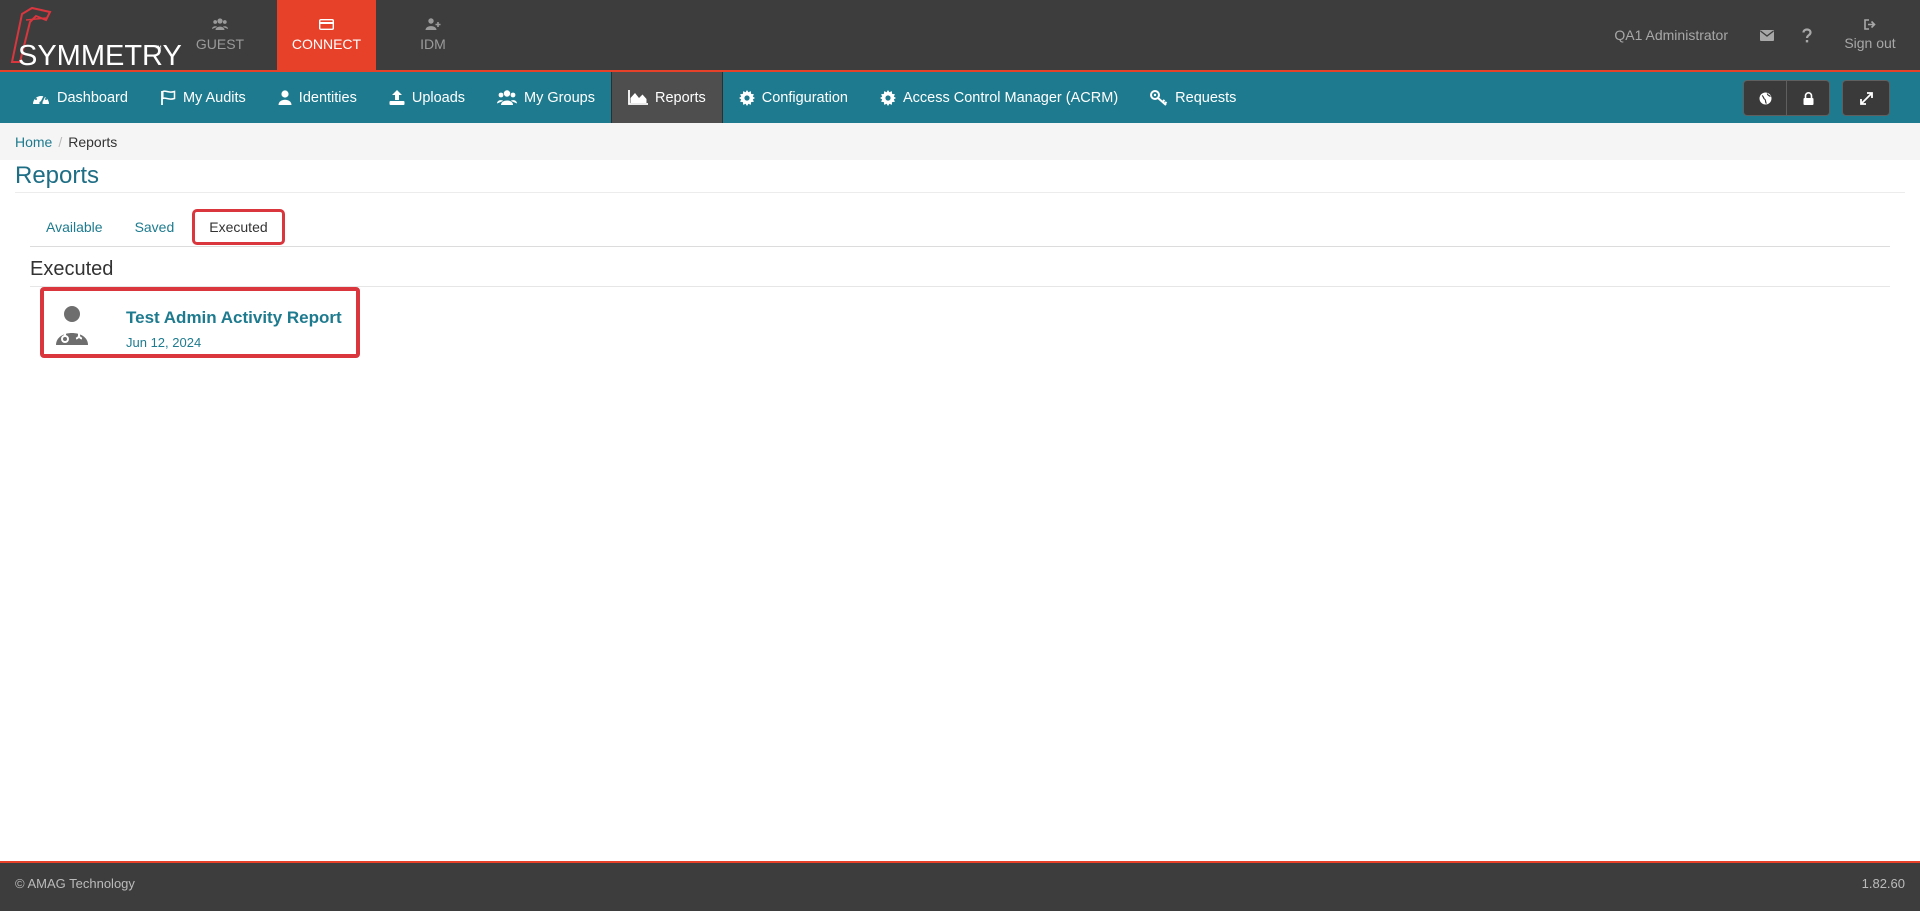  Describe the element at coordinates (94, 39) in the screenshot. I see `symmetry-logo: SYMMETRY ™` at that location.